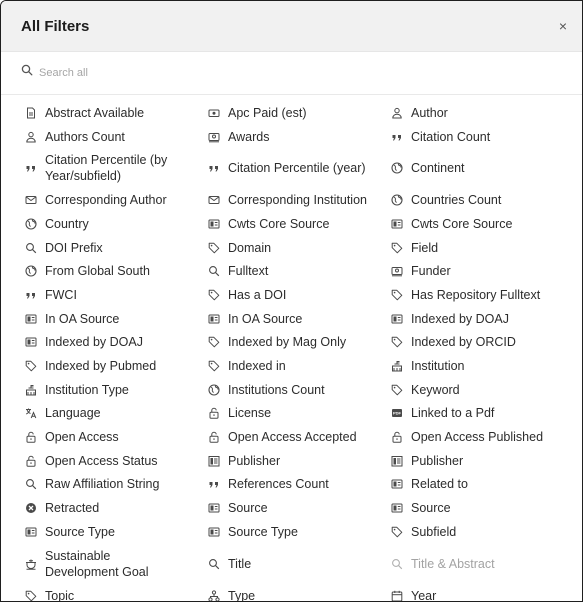 This screenshot has width=583, height=602. What do you see at coordinates (482, 113) in the screenshot?
I see `filter-item-author: Author` at bounding box center [482, 113].